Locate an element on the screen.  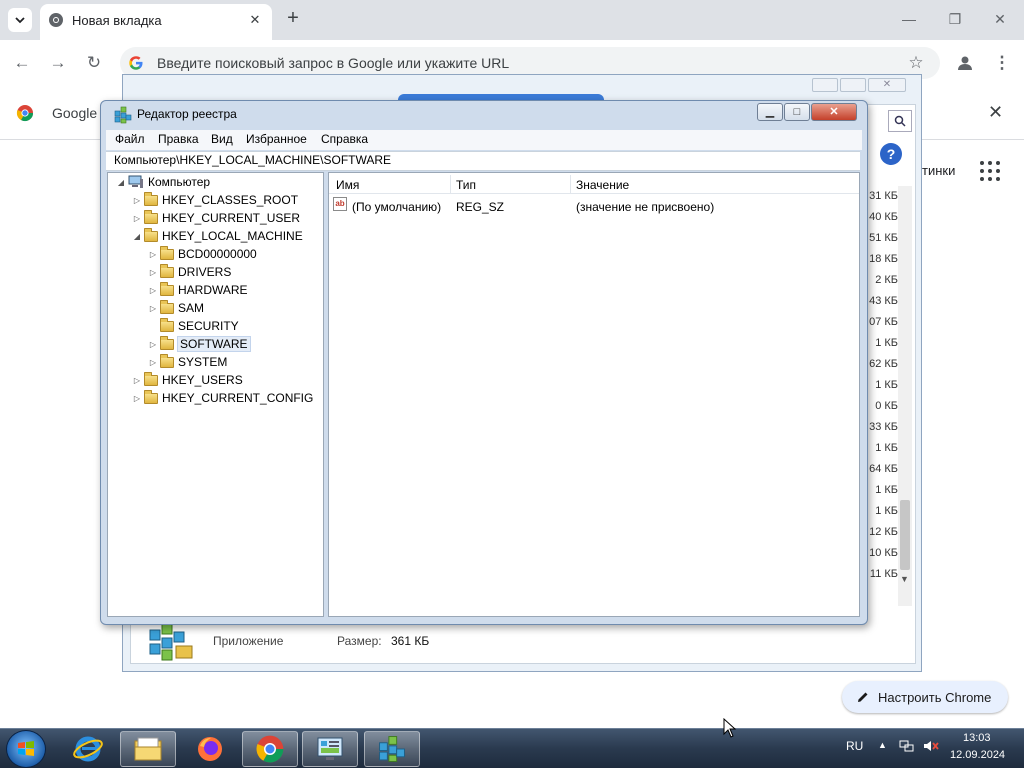
bg-size-label: Размер: is located at coordinates (359, 641).